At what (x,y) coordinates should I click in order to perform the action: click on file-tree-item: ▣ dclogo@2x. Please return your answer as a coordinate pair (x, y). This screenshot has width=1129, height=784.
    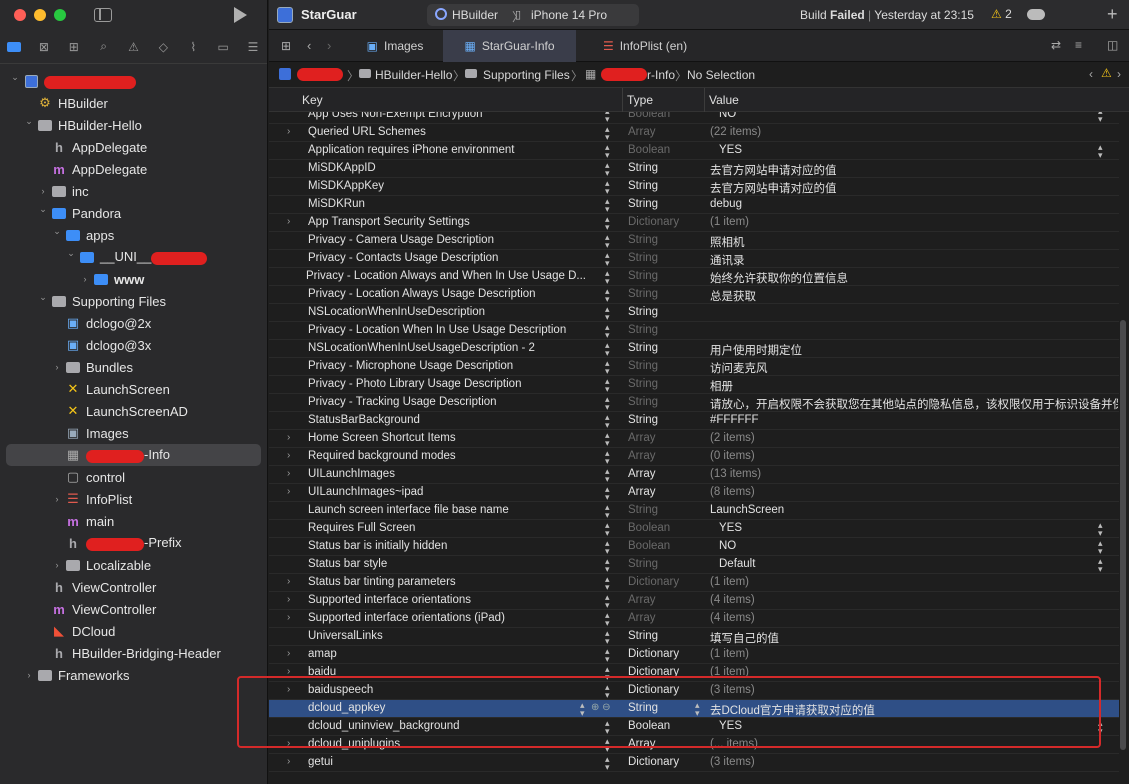
    Looking at the image, I should click on (133, 323).